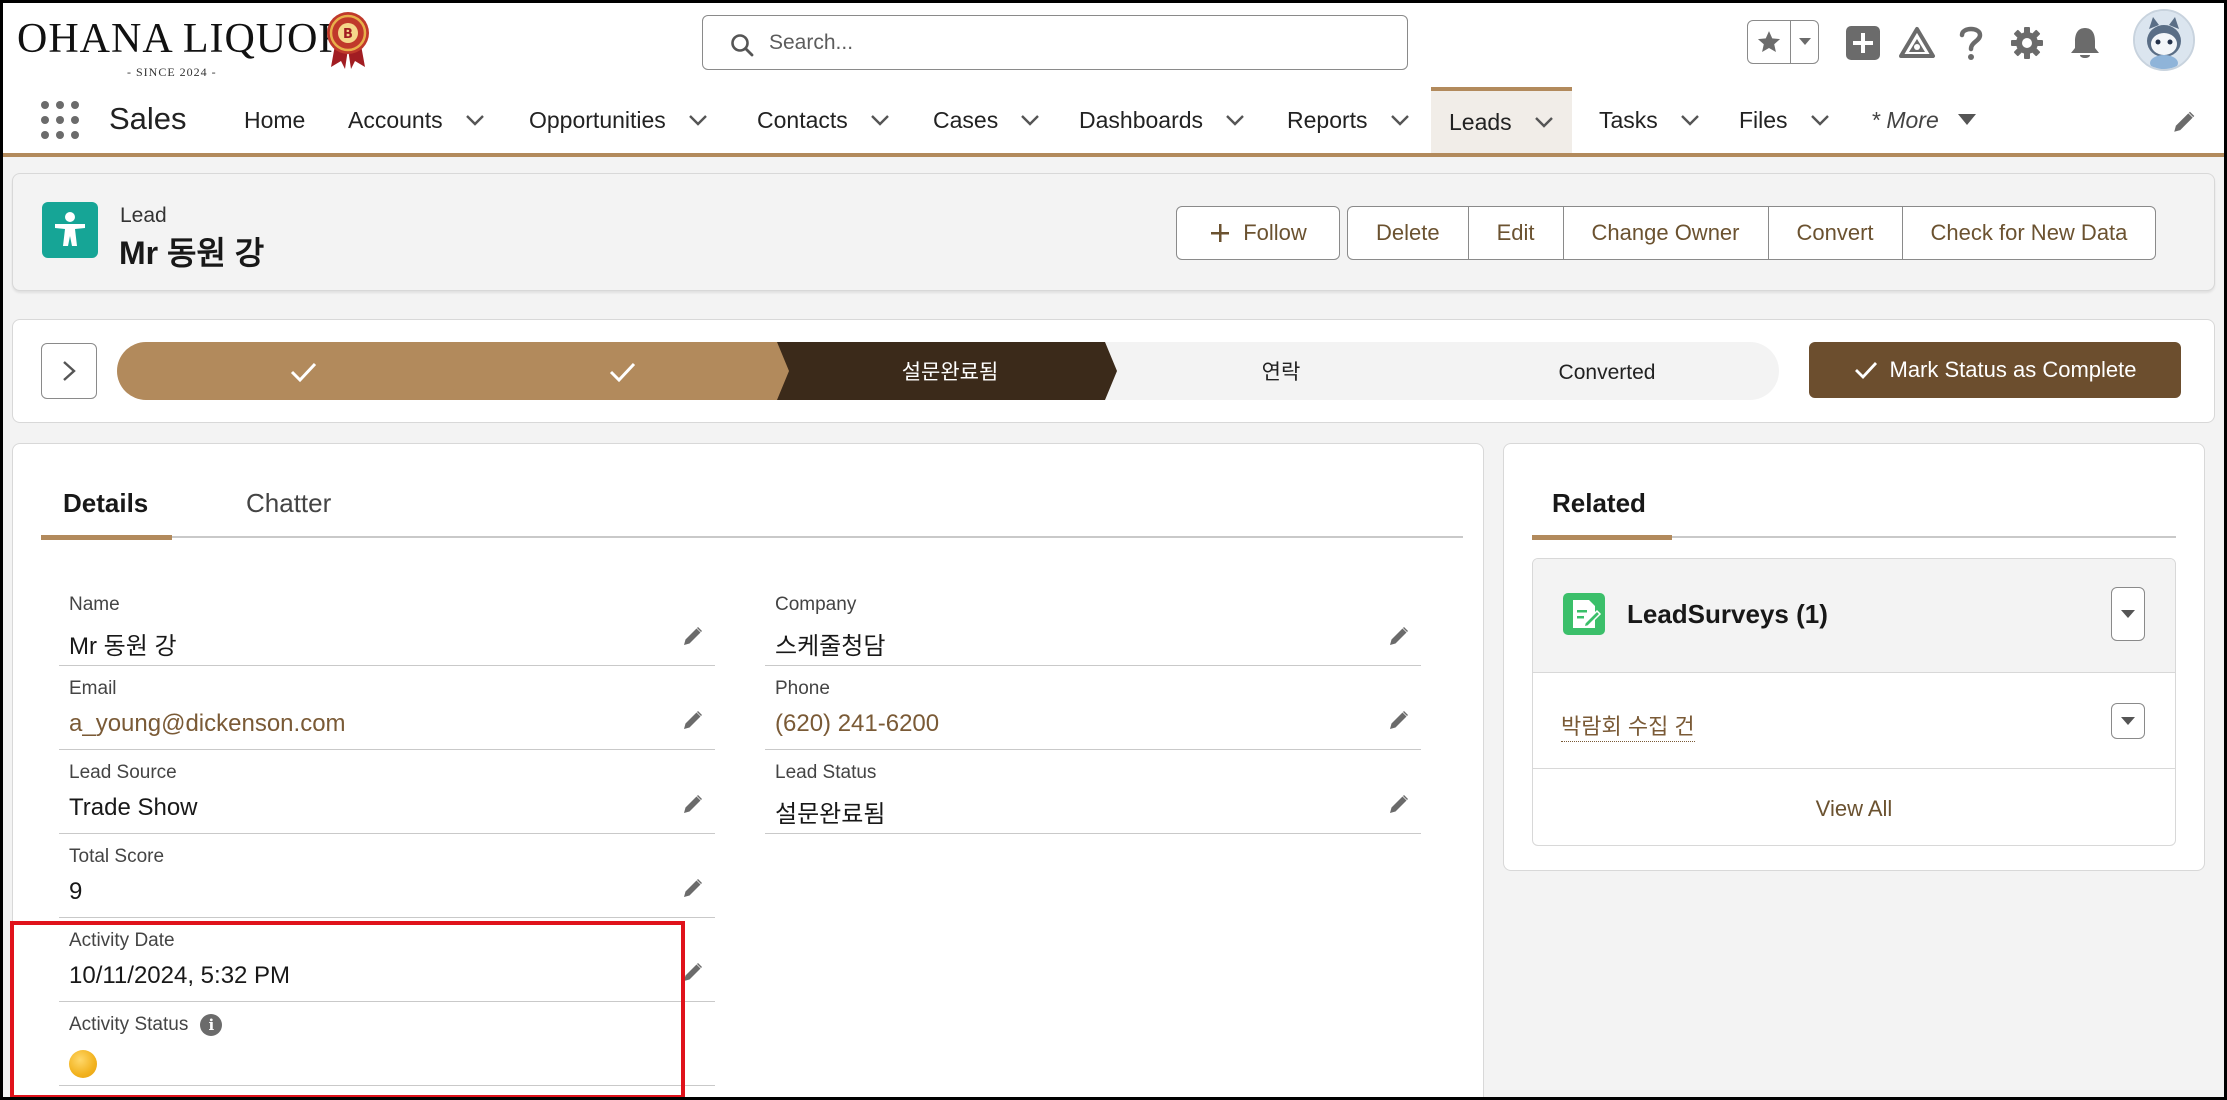  What do you see at coordinates (1665, 233) in the screenshot?
I see `change-owner-button: Change Owner` at bounding box center [1665, 233].